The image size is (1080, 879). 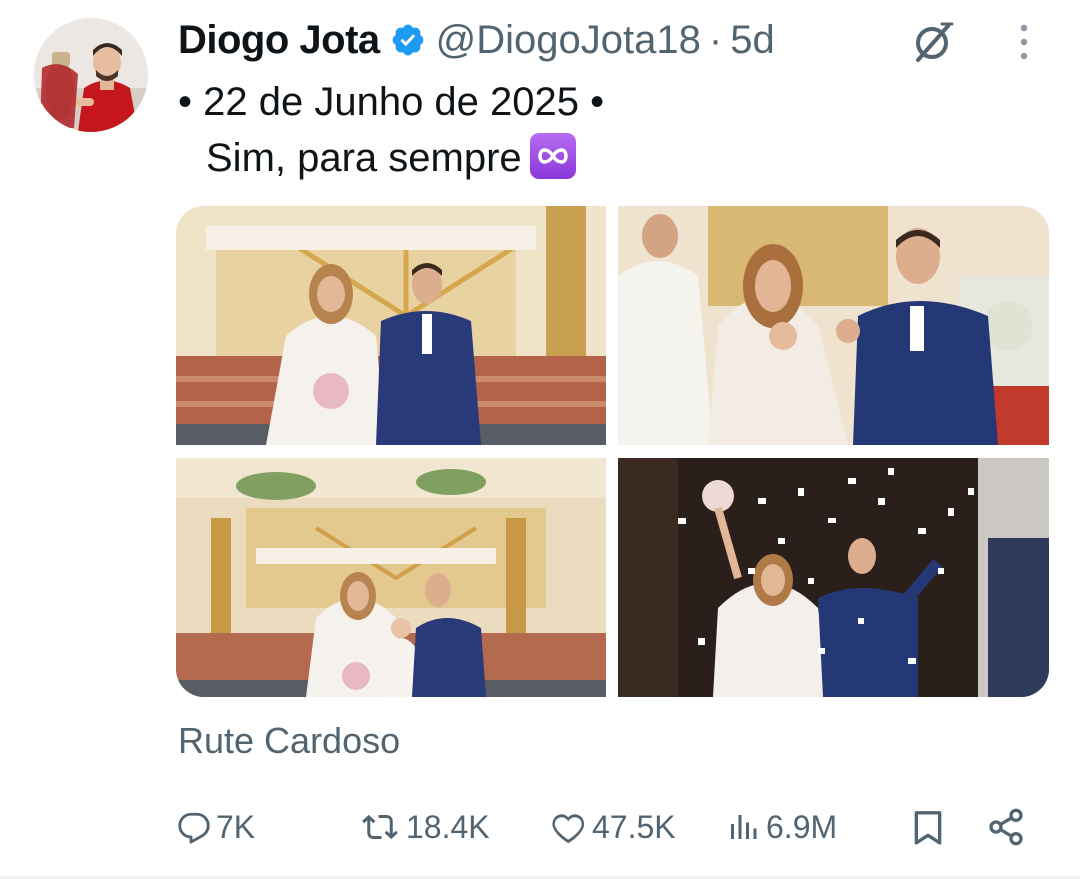 What do you see at coordinates (752, 40) in the screenshot?
I see `post-timestamp: 5d` at bounding box center [752, 40].